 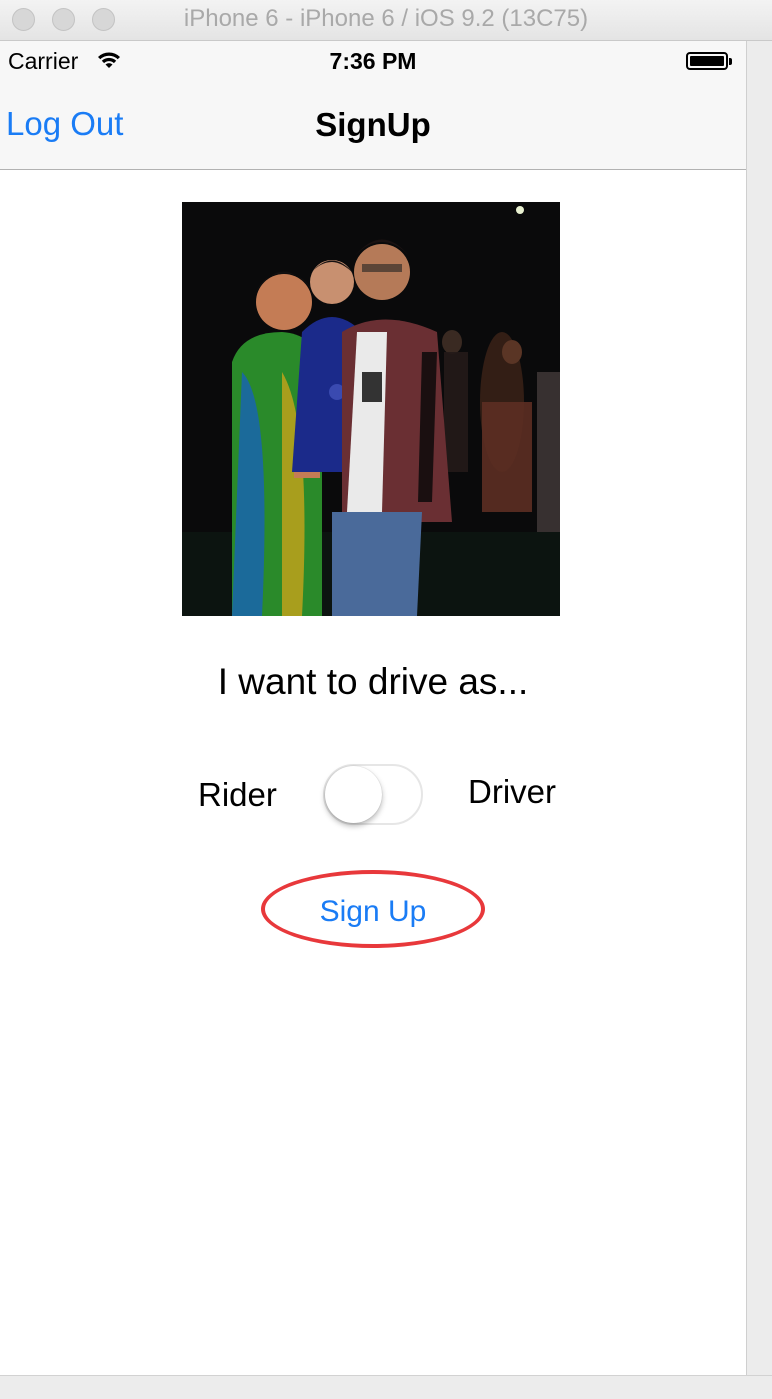 I want to click on status-time: 7:36 PM, so click(x=373, y=61).